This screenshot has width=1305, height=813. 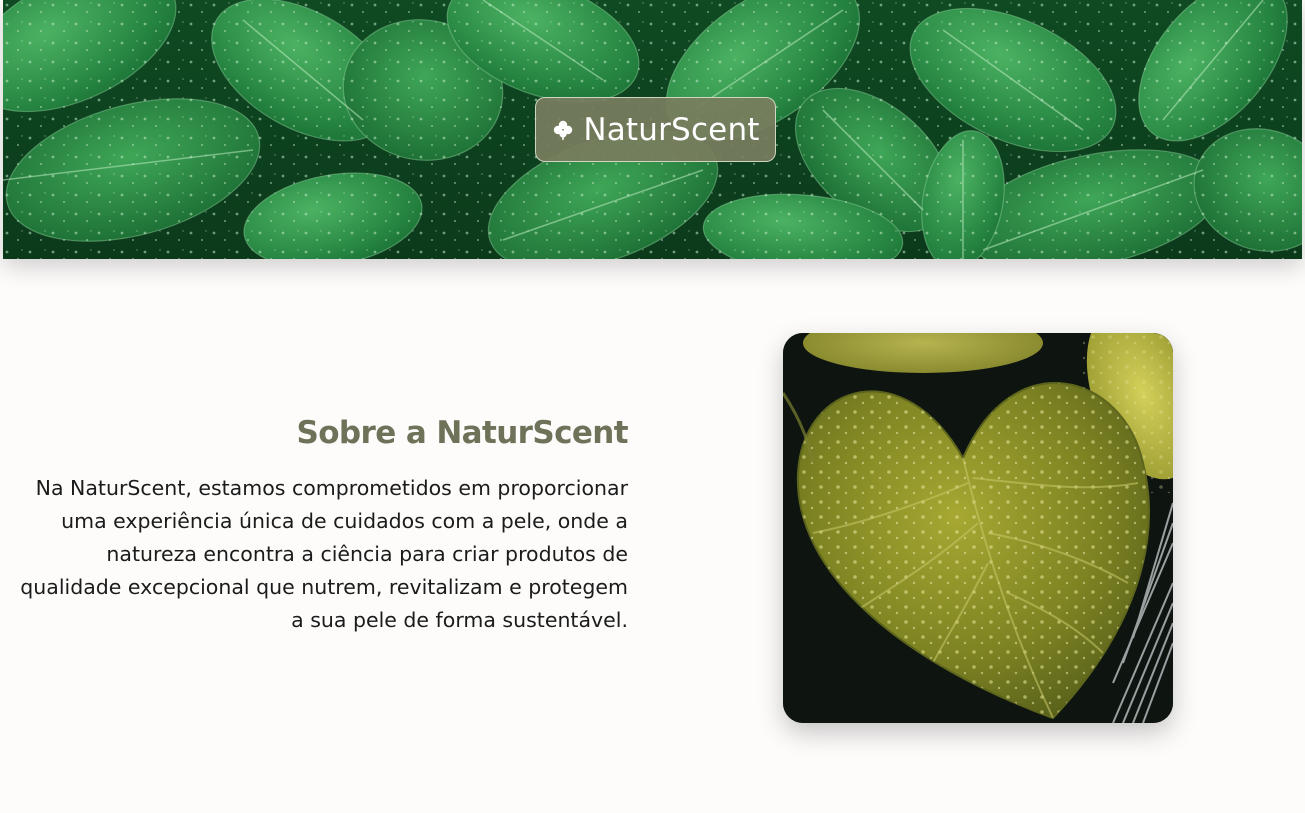 What do you see at coordinates (462, 433) in the screenshot?
I see `about-title: Sobre a NaturScent` at bounding box center [462, 433].